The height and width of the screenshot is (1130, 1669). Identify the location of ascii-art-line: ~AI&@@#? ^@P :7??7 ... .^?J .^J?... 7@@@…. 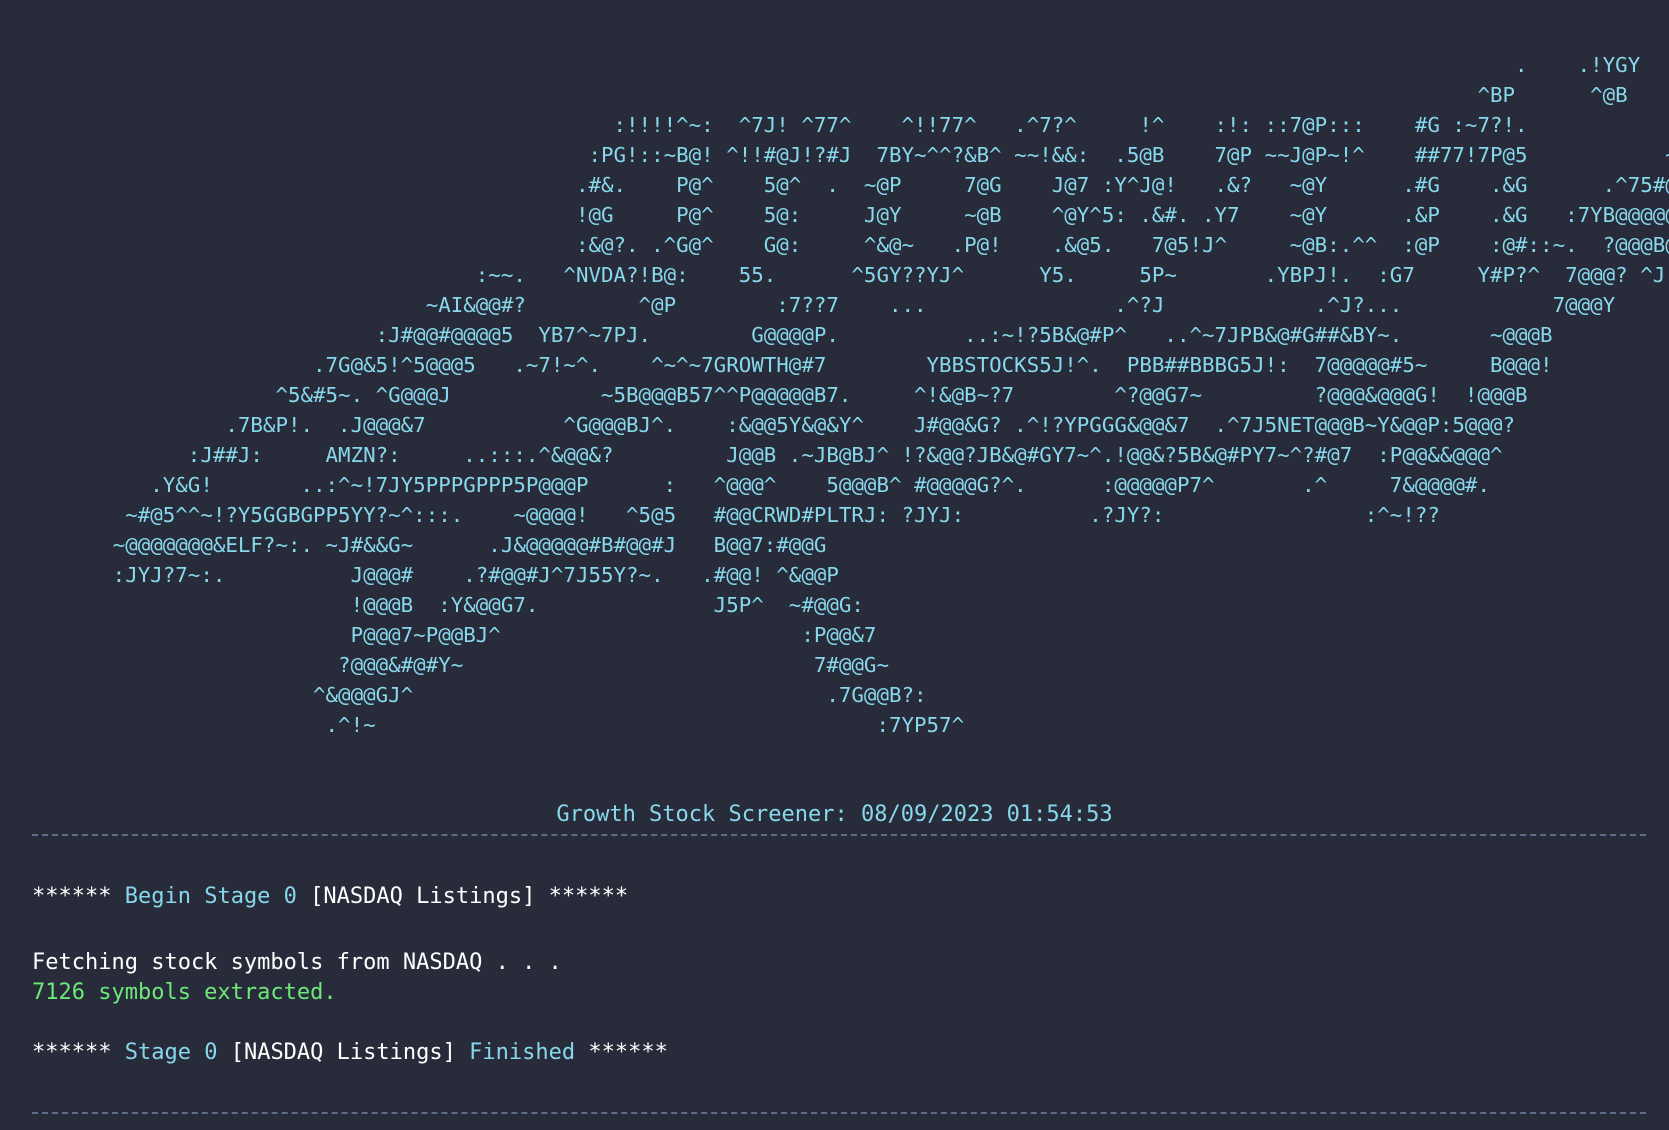
(808, 305).